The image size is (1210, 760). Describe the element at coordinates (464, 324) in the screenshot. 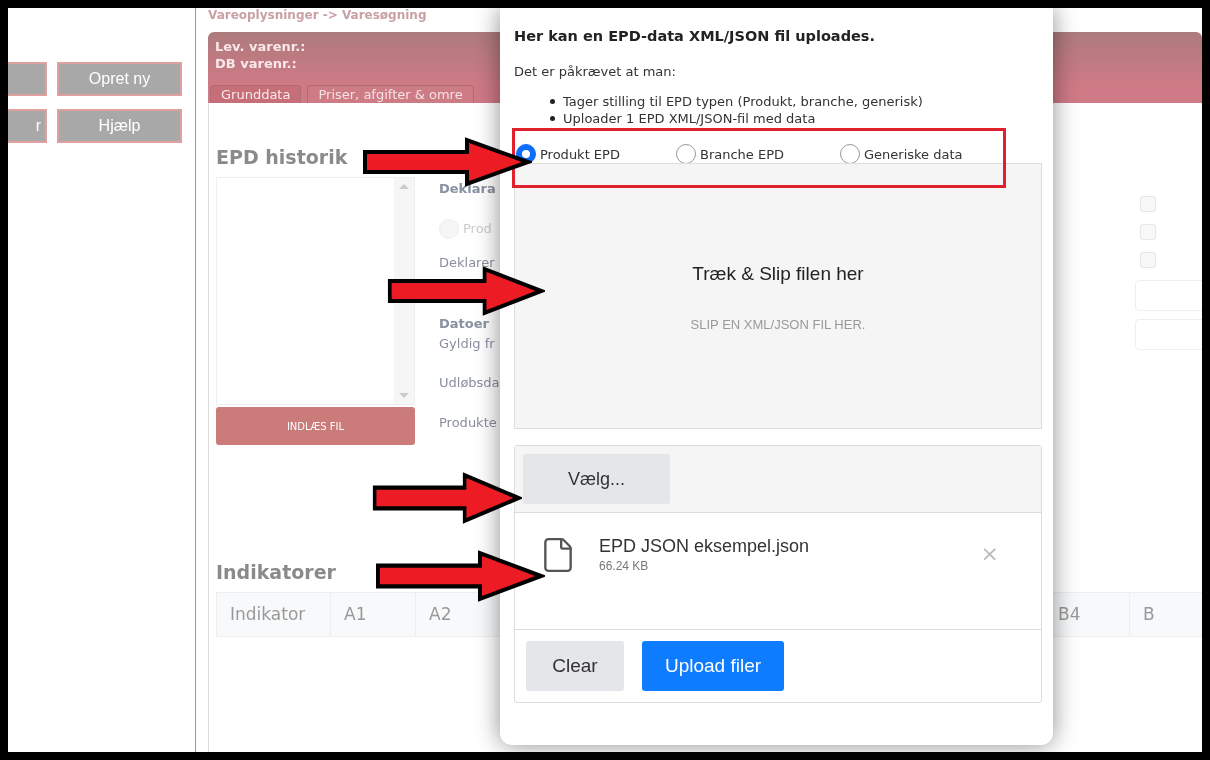

I see `field-heading: Datoer` at that location.